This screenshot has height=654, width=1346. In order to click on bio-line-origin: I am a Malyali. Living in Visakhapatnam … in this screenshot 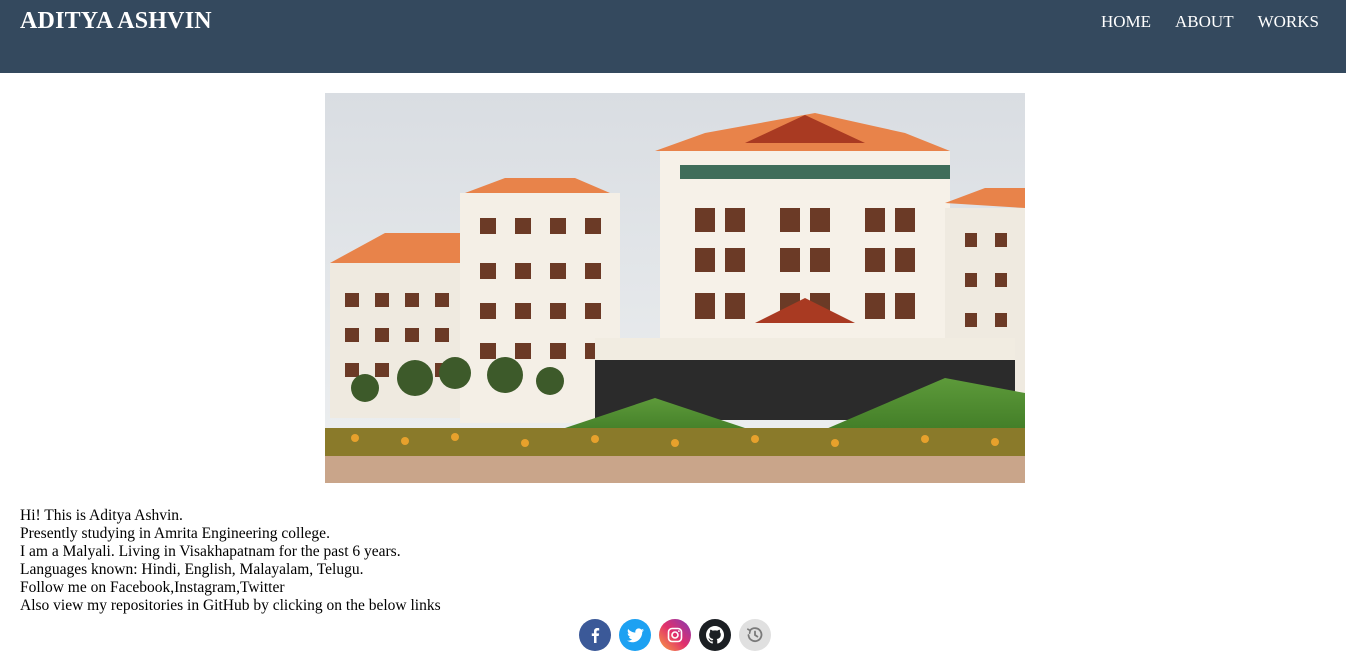, I will do `click(210, 551)`.